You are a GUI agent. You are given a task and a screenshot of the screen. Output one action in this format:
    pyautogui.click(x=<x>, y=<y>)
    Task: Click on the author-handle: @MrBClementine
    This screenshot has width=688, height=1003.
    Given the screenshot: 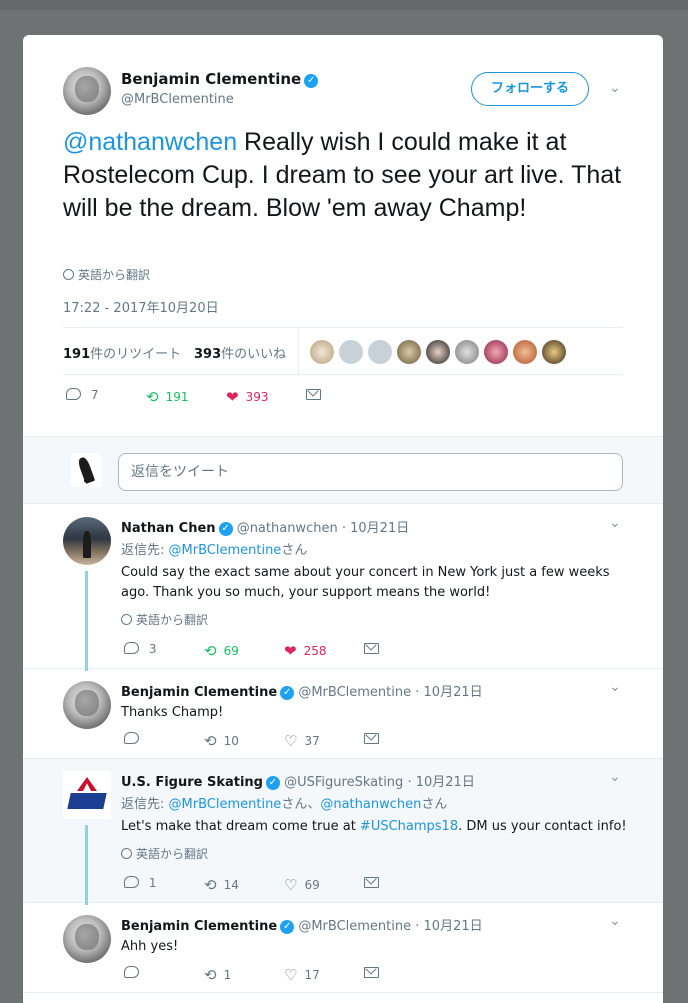 What is the action you would take?
    pyautogui.click(x=219, y=99)
    